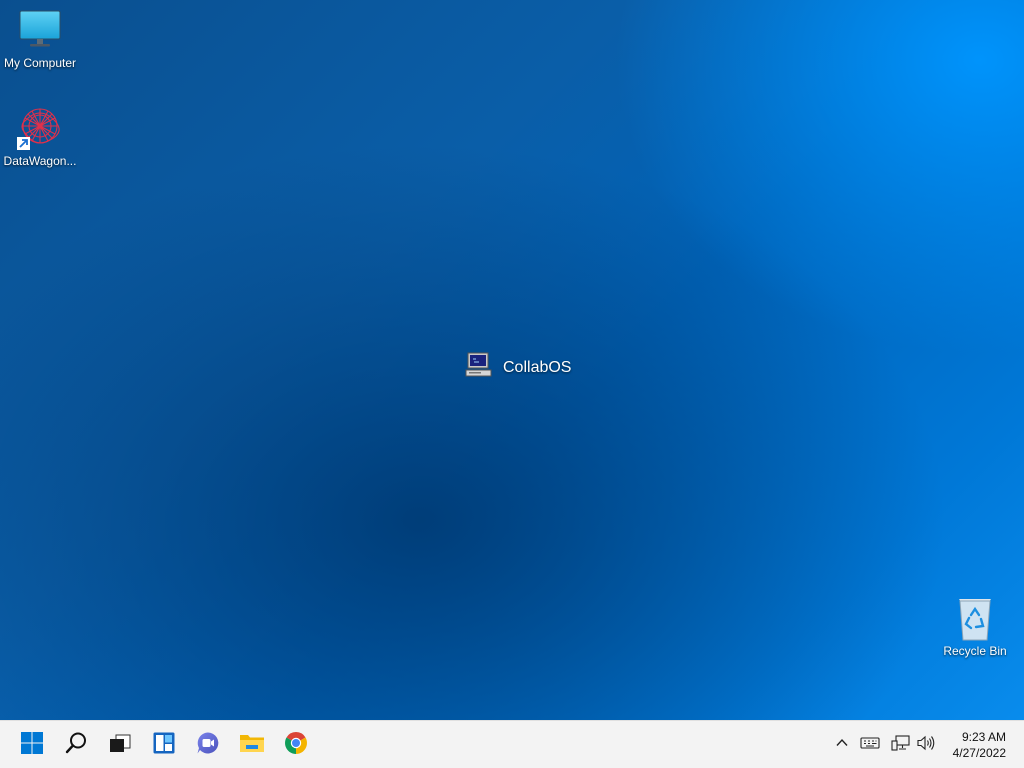 This screenshot has height=768, width=1024. I want to click on chrome-icon, so click(296, 745).